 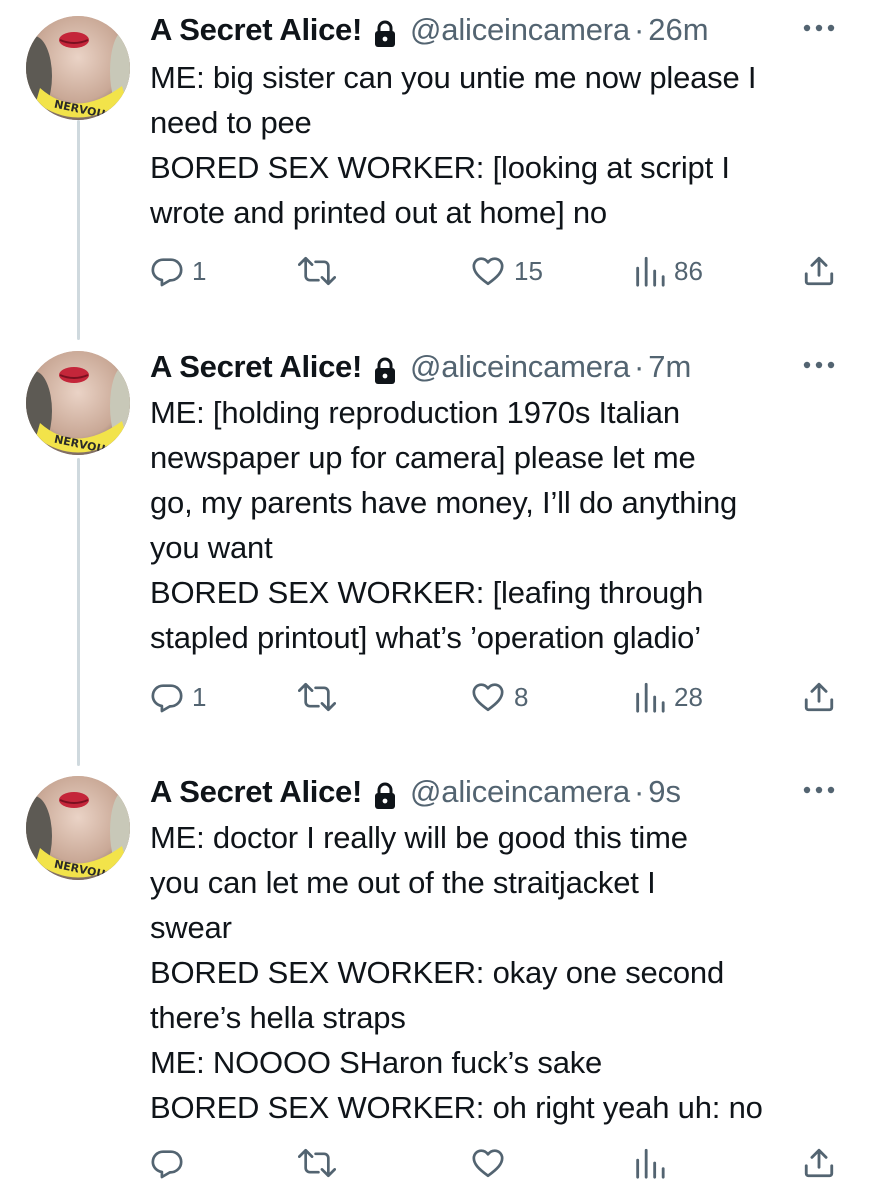 What do you see at coordinates (667, 271) in the screenshot?
I see `views-button: 86` at bounding box center [667, 271].